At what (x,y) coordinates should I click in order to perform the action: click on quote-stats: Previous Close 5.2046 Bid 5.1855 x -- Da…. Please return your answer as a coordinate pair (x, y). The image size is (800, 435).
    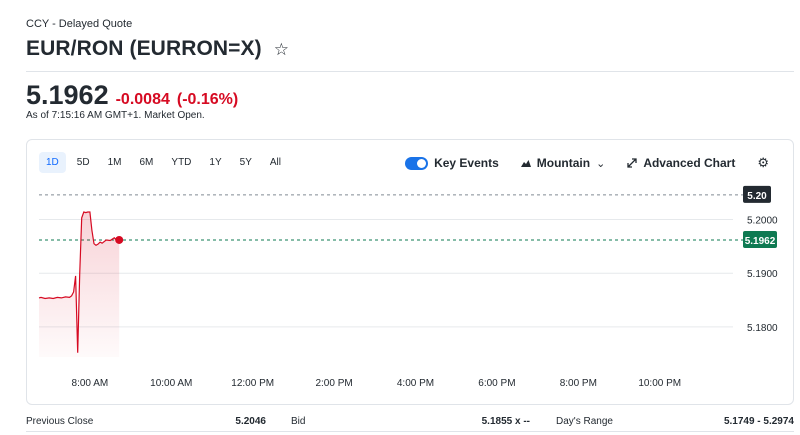
    Looking at the image, I should click on (410, 423).